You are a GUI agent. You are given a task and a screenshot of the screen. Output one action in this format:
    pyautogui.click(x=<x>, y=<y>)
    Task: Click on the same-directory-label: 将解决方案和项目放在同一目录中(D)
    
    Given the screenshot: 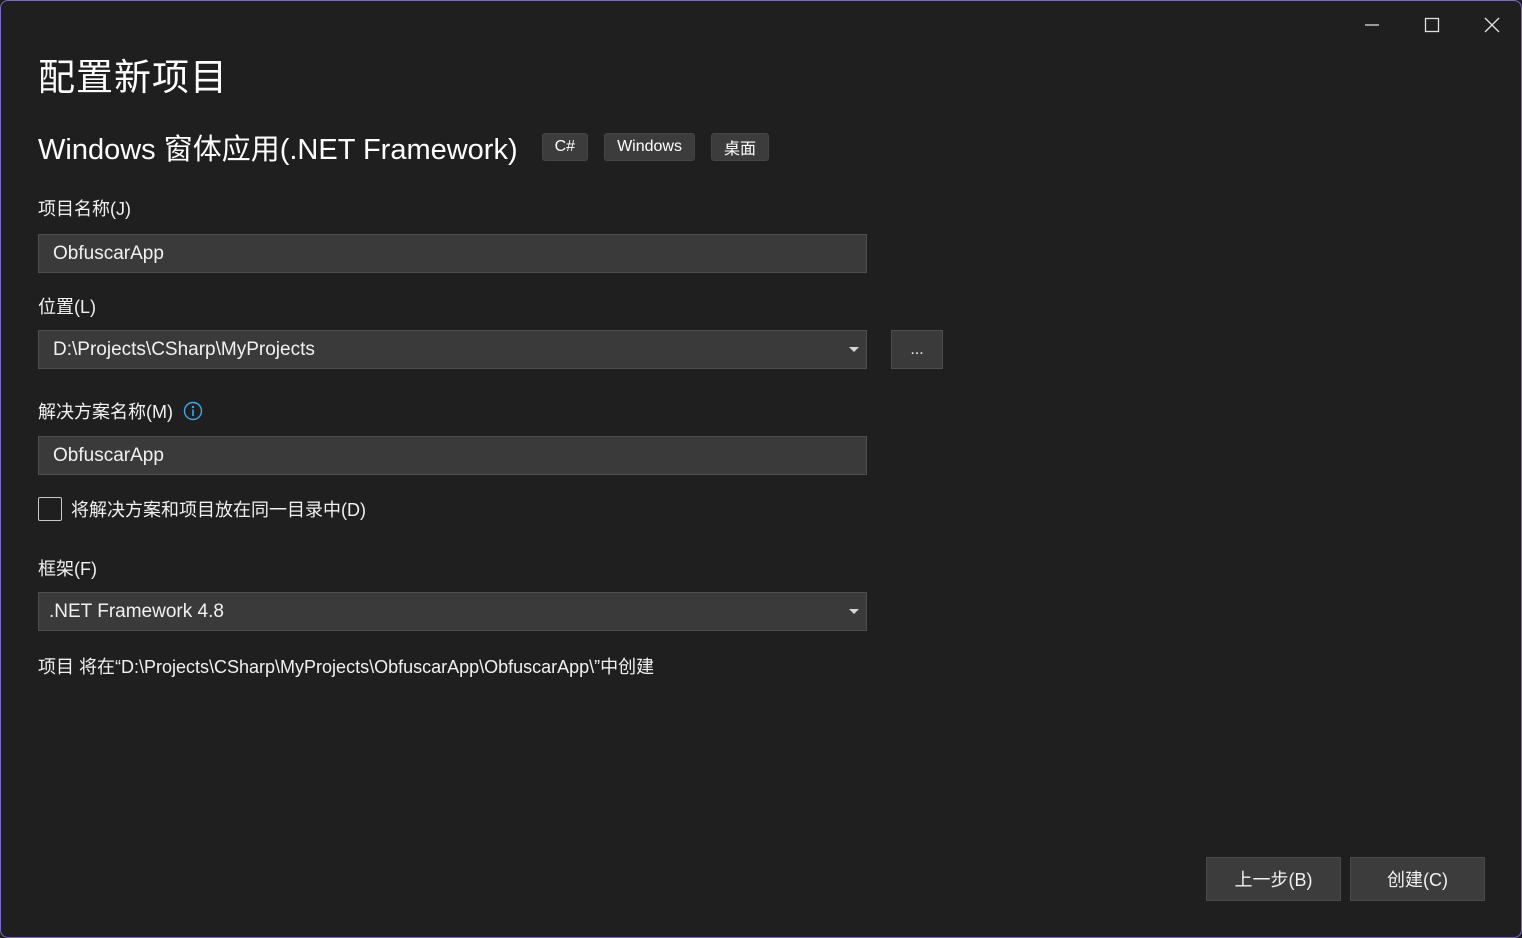 What is the action you would take?
    pyautogui.click(x=218, y=510)
    